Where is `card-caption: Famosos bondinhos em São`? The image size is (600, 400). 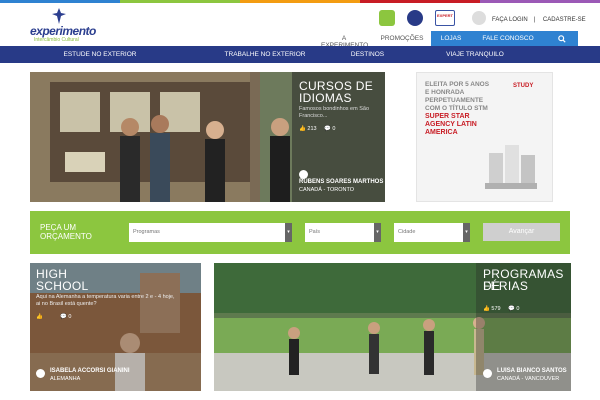
card-caption: Famosos bondinhos em São is located at coordinates (334, 109).